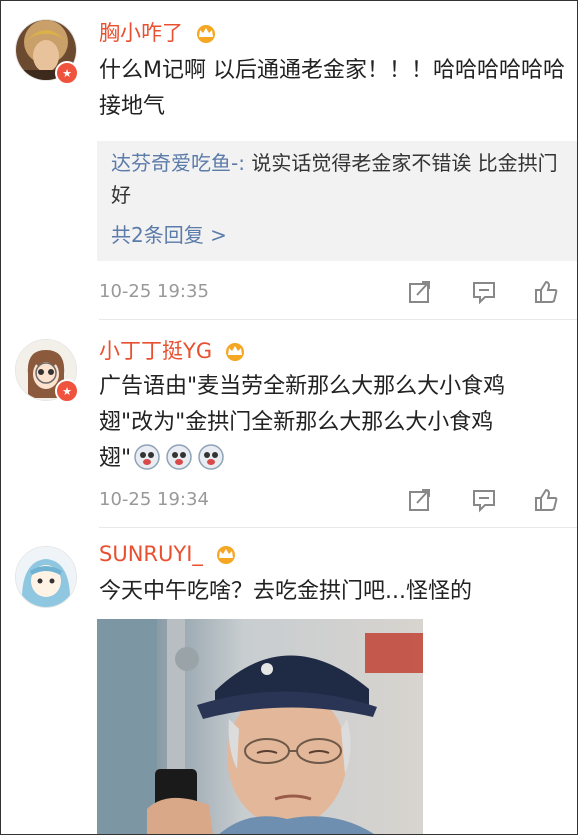 The height and width of the screenshot is (835, 578). I want to click on avatar, so click(46, 577).